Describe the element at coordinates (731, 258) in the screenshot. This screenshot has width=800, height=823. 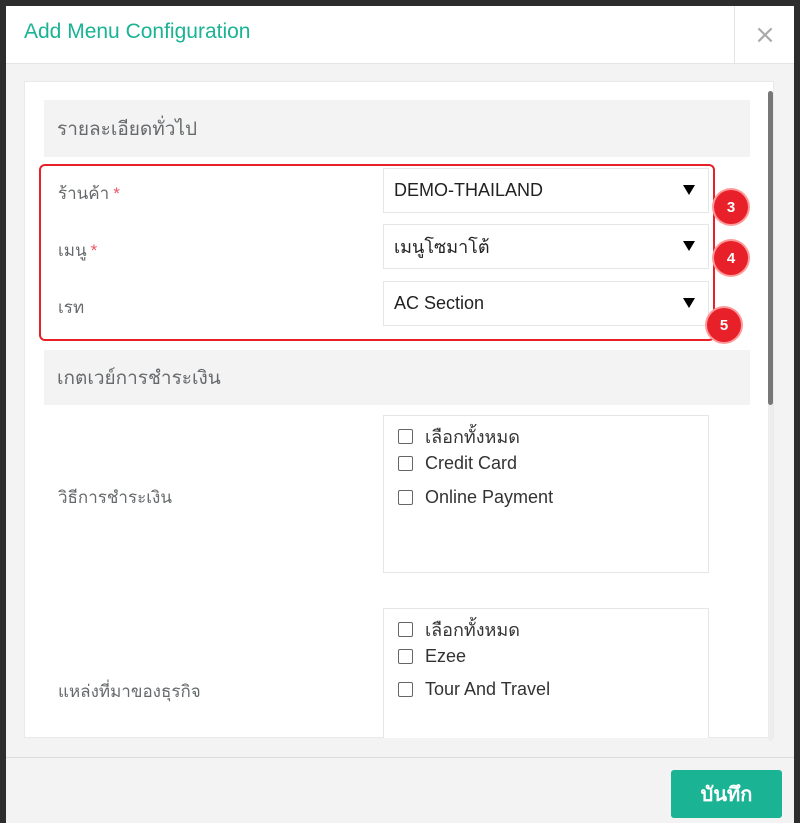
I see `annotation-badge-4: 4` at that location.